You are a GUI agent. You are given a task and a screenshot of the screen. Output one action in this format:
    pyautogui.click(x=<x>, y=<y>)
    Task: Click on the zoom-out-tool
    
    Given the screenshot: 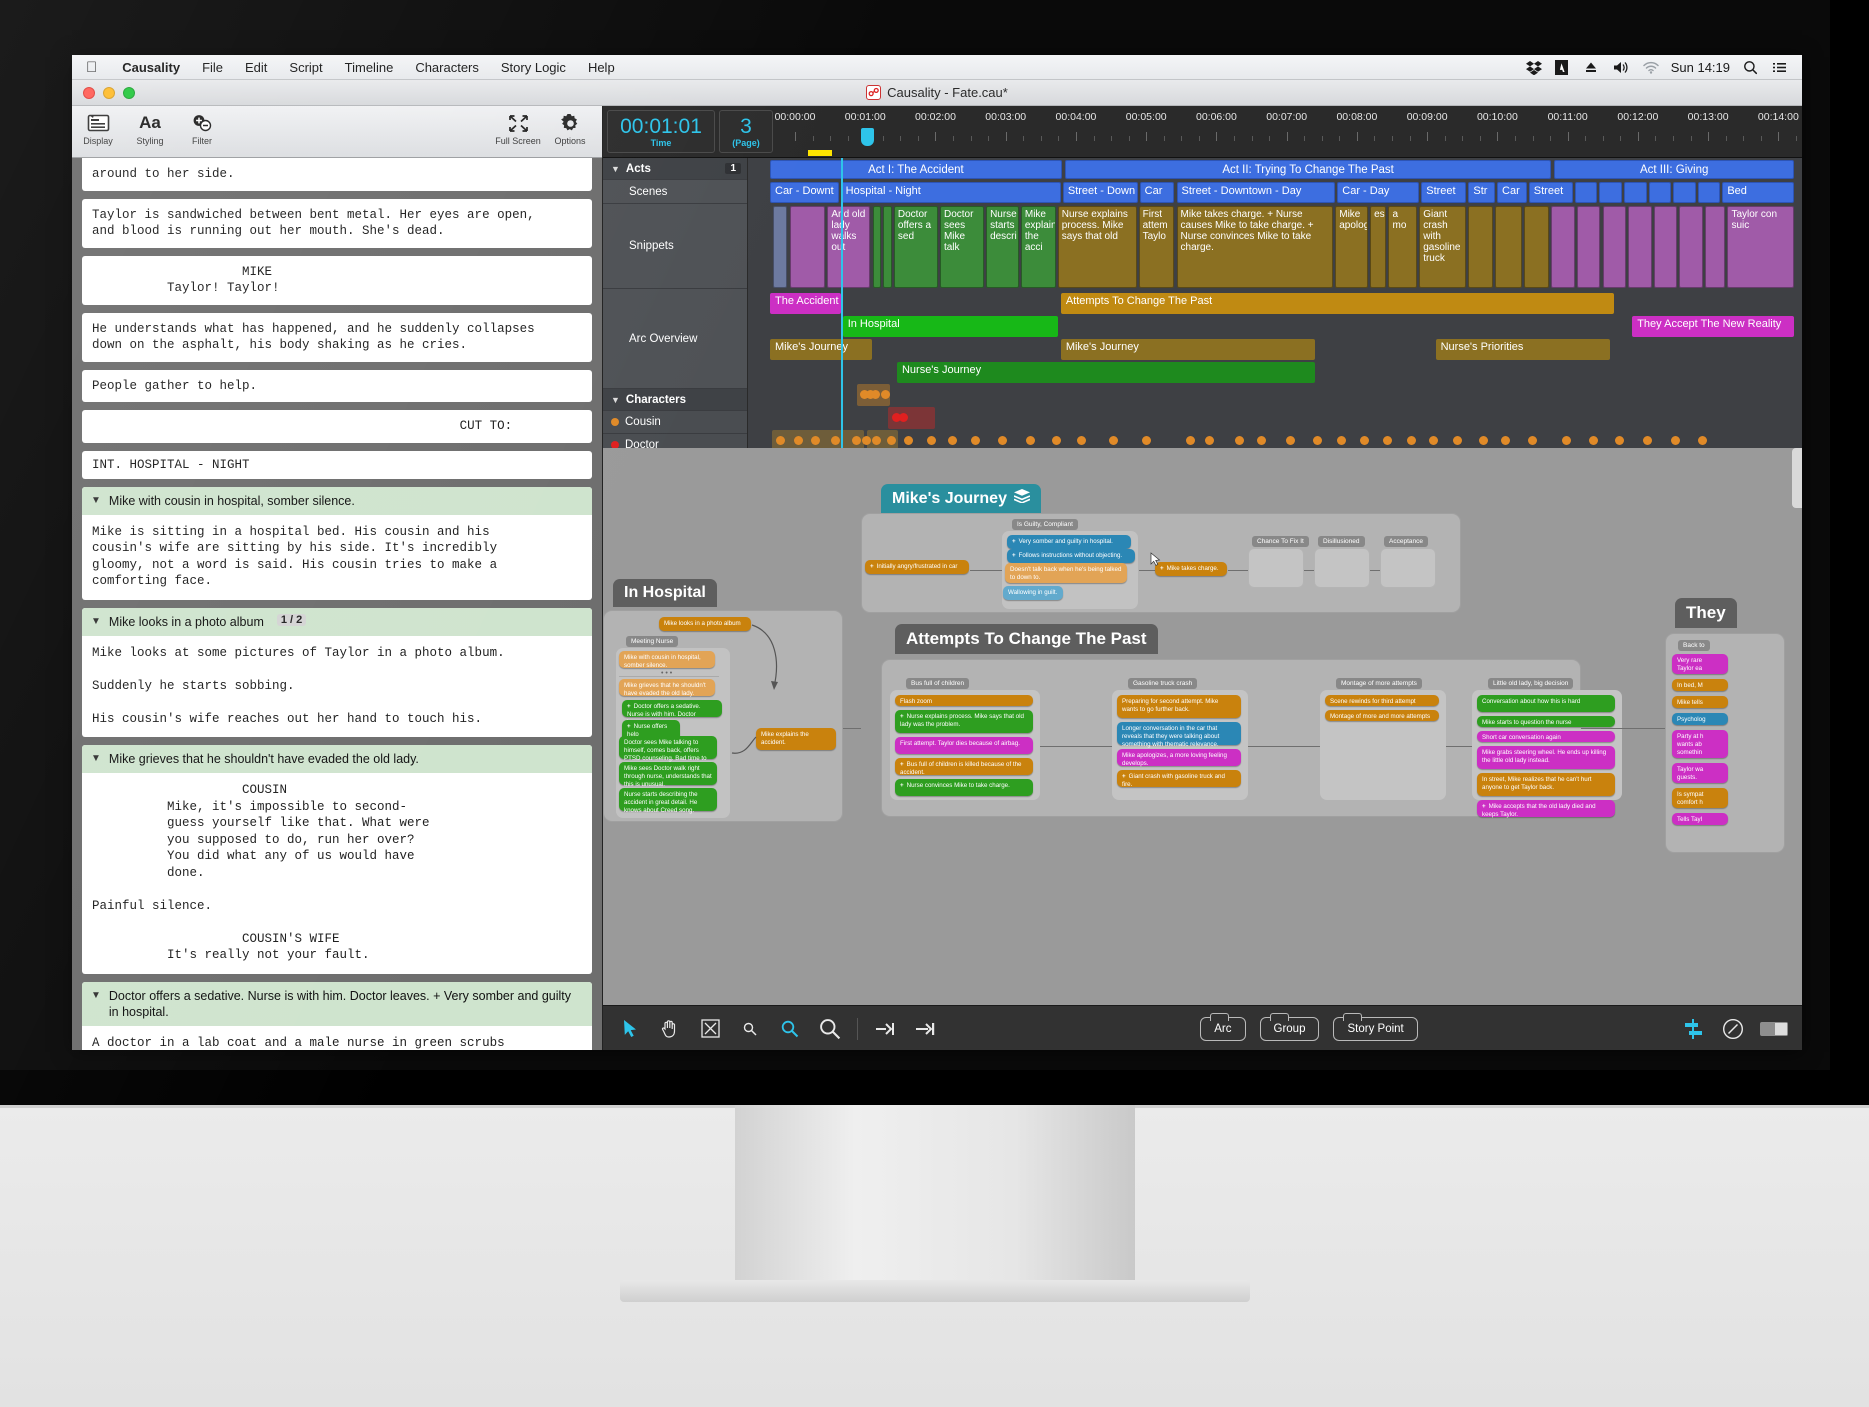 What is the action you would take?
    pyautogui.click(x=750, y=1029)
    